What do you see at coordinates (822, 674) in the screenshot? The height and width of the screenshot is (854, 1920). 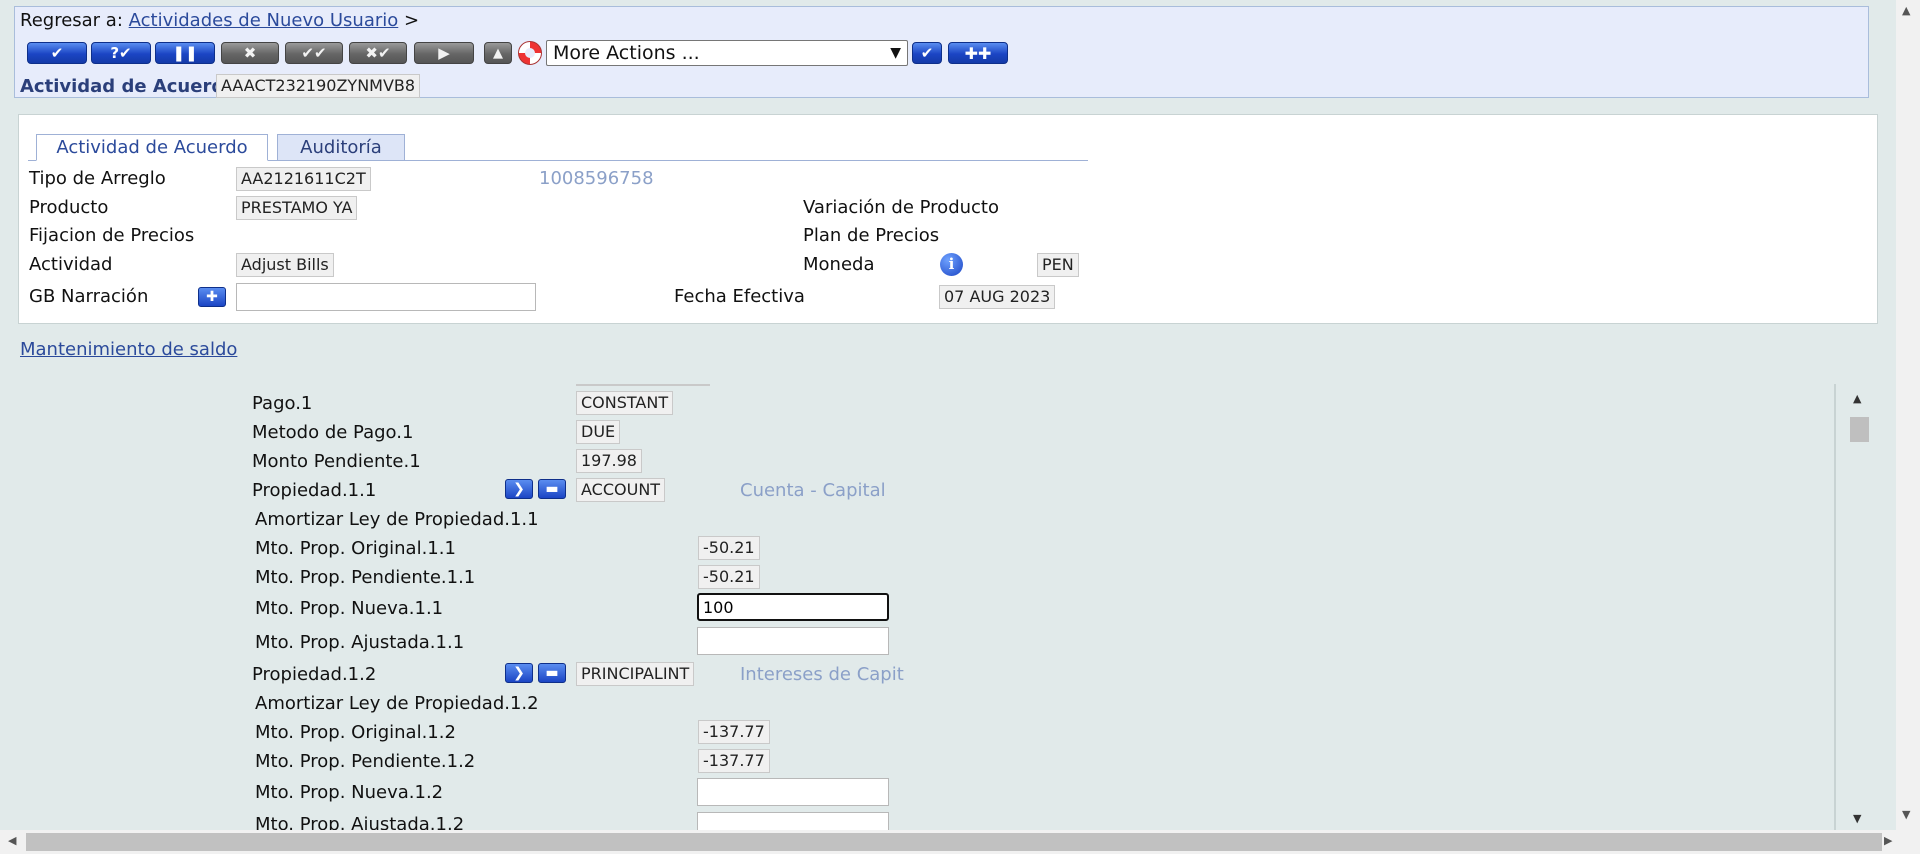 I see `propiedad-12-desc: Intereses de Capit` at bounding box center [822, 674].